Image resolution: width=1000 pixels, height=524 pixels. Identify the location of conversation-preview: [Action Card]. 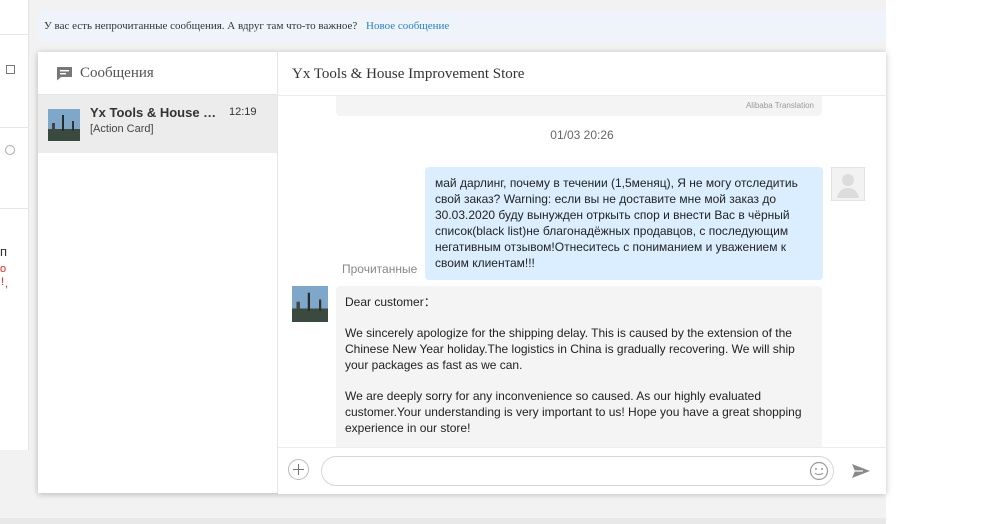
(122, 129).